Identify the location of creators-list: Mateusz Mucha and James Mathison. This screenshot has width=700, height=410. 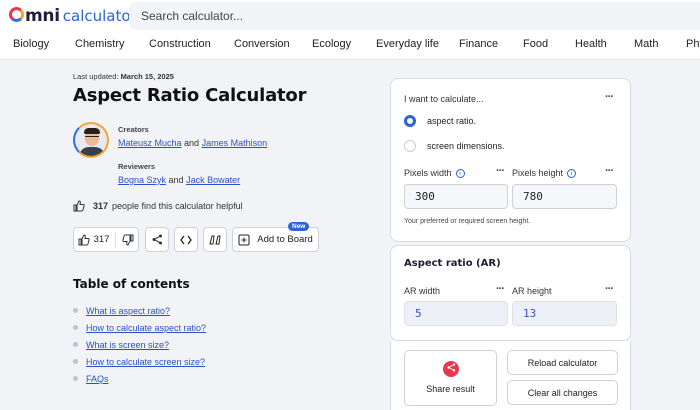
(192, 143).